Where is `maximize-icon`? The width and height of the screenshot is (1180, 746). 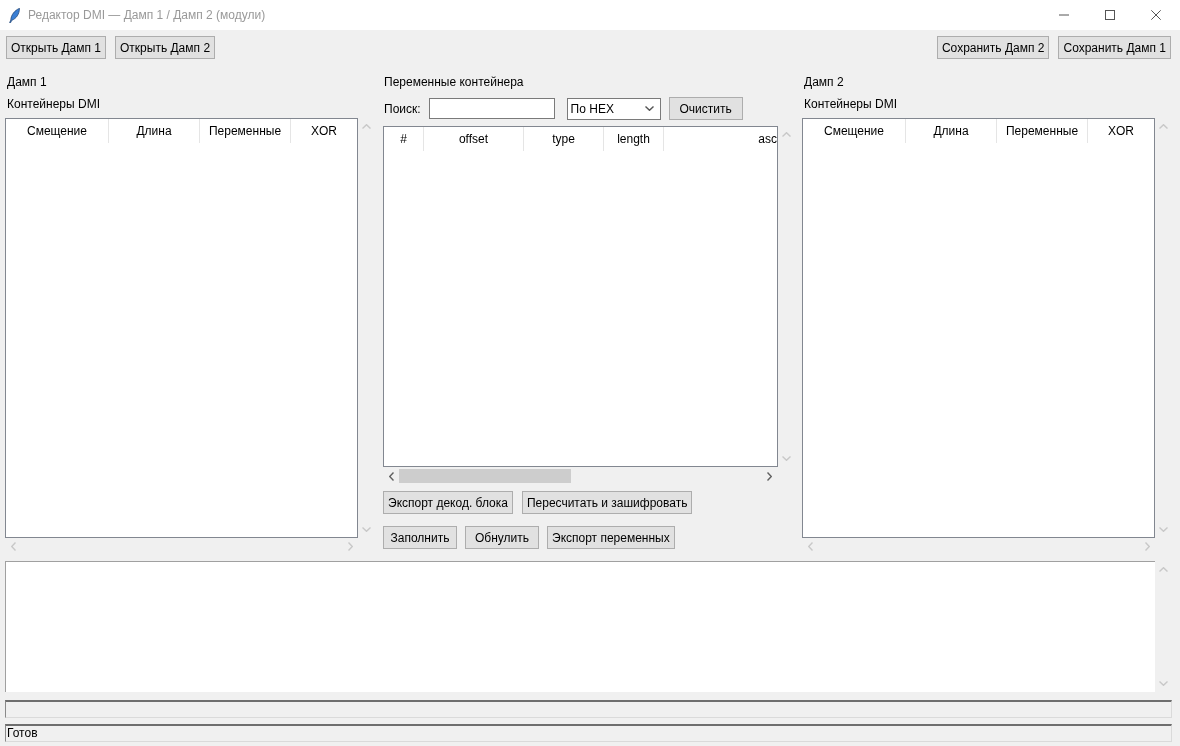
maximize-icon is located at coordinates (1110, 15).